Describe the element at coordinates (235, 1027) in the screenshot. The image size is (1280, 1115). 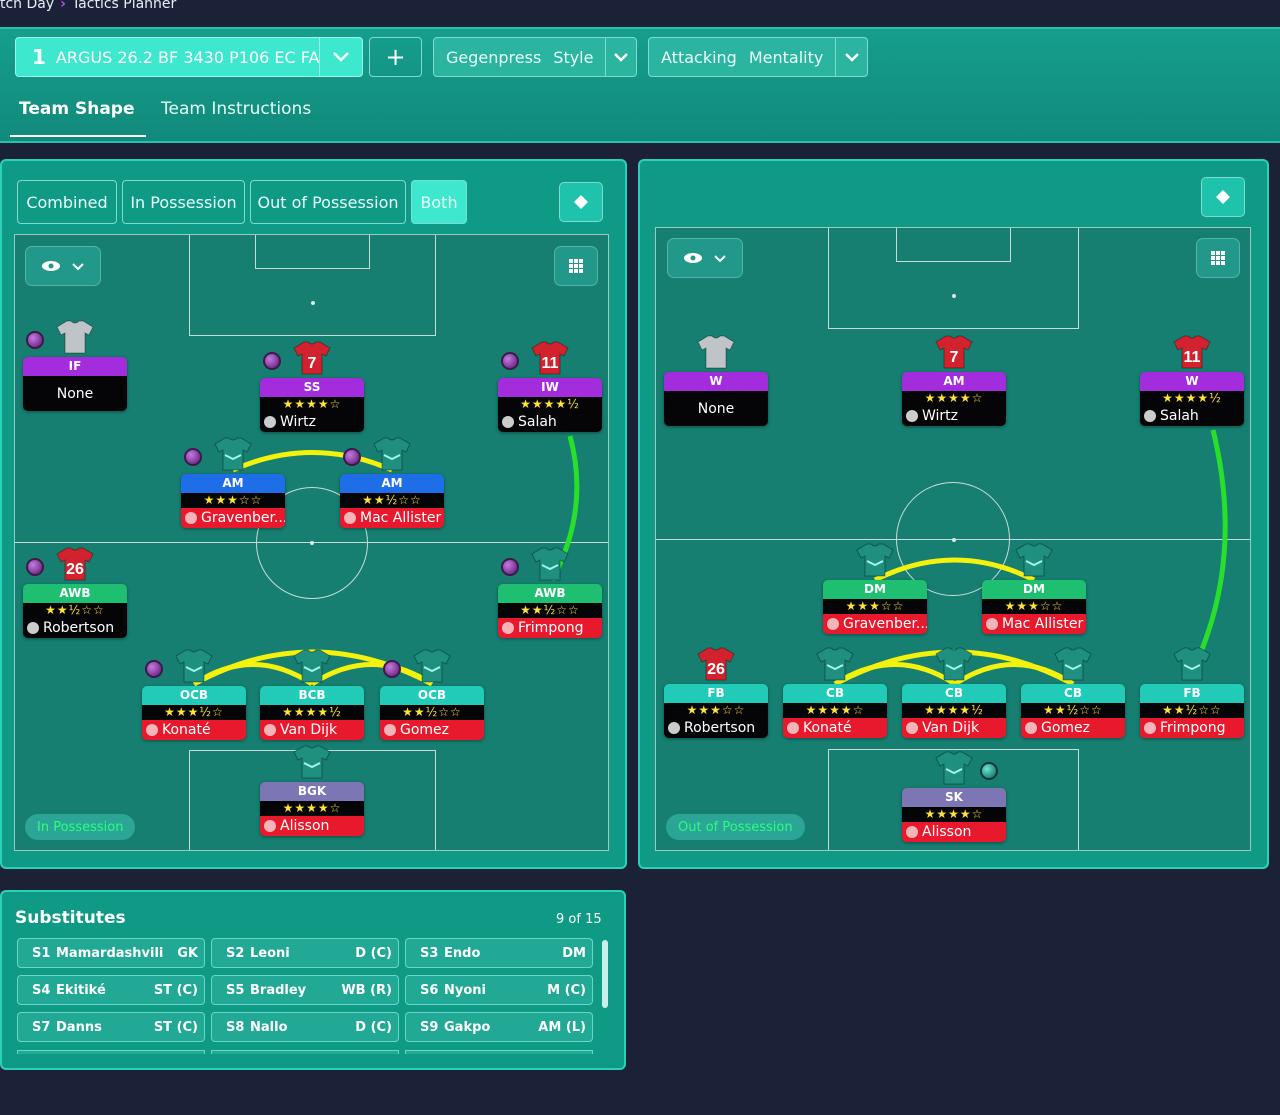
I see `substitute-slot: S8` at that location.